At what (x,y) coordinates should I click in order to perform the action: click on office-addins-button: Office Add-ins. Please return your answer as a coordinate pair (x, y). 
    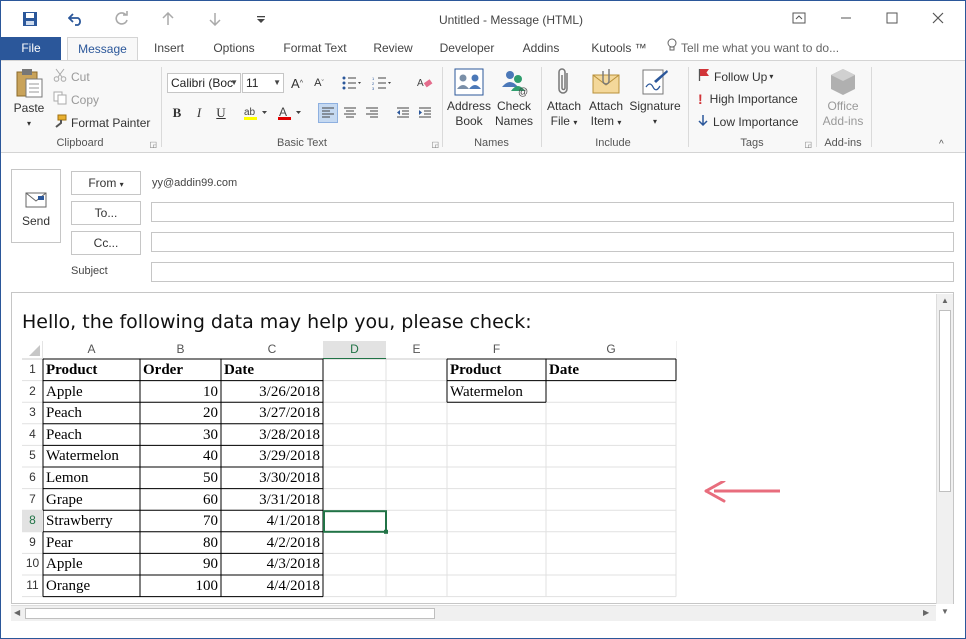
    Looking at the image, I should click on (843, 98).